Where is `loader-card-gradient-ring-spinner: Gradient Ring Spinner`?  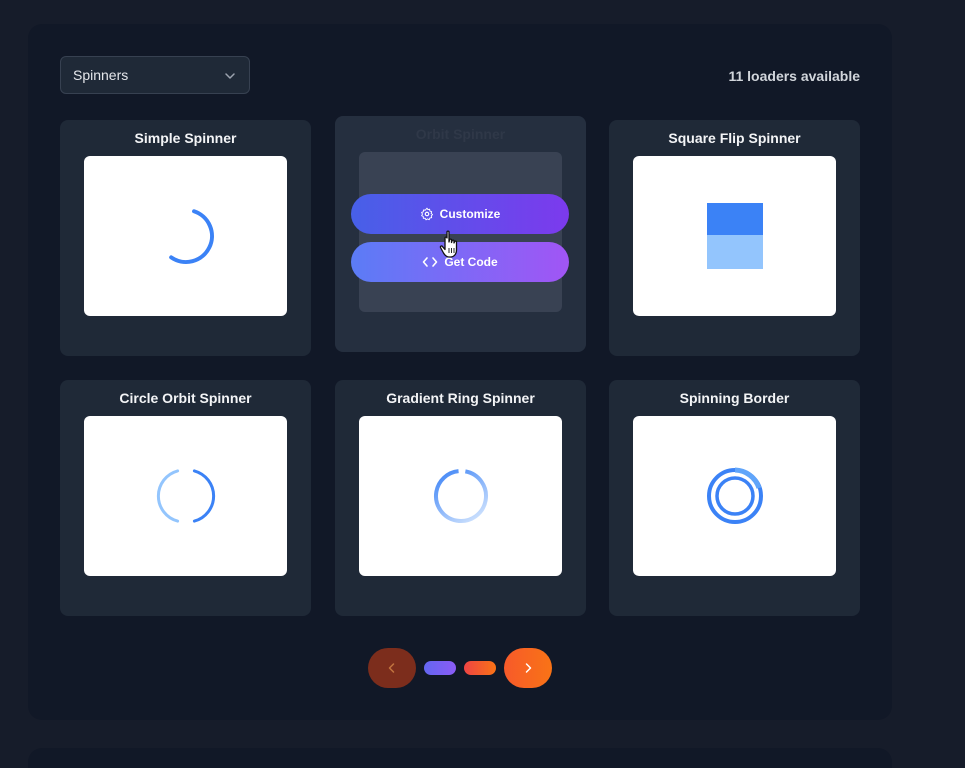 loader-card-gradient-ring-spinner: Gradient Ring Spinner is located at coordinates (460, 498).